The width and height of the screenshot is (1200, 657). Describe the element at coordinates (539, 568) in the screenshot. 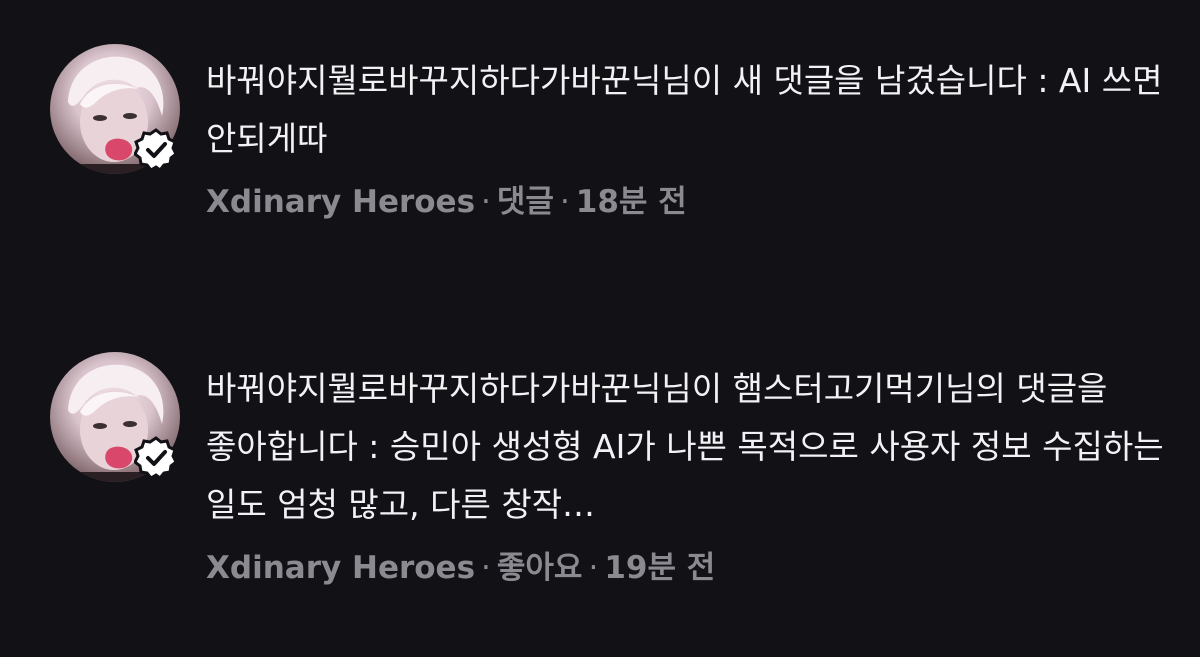

I see `notification-action: 좋아요` at that location.